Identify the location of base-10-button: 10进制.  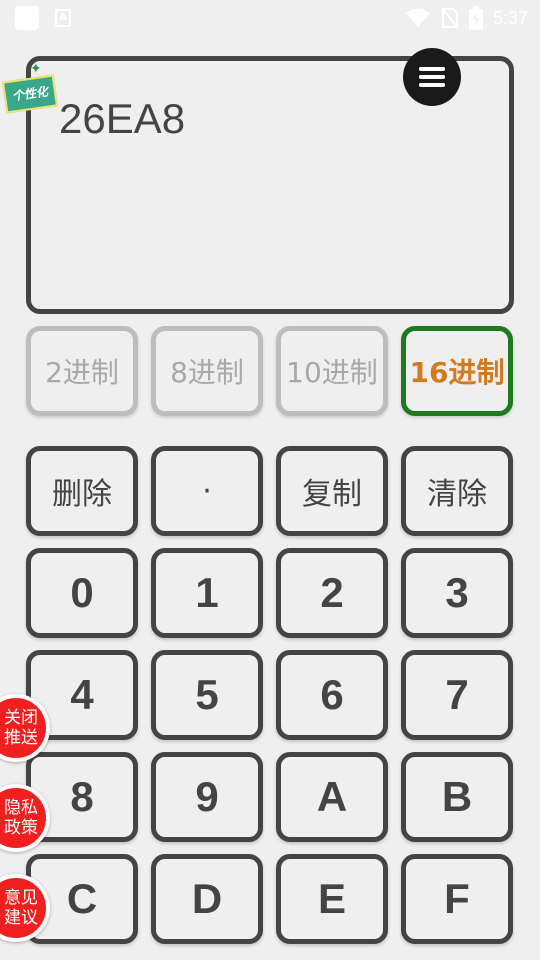
(332, 371).